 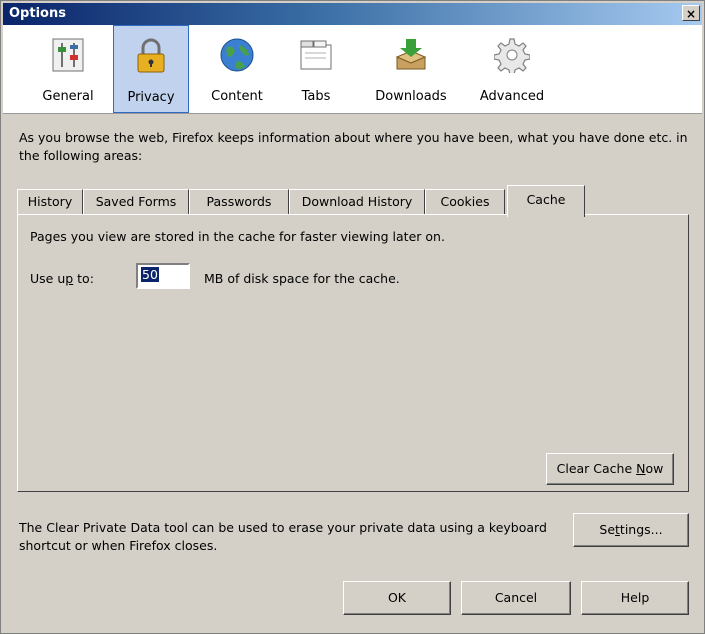 What do you see at coordinates (512, 55) in the screenshot?
I see `gear-icon` at bounding box center [512, 55].